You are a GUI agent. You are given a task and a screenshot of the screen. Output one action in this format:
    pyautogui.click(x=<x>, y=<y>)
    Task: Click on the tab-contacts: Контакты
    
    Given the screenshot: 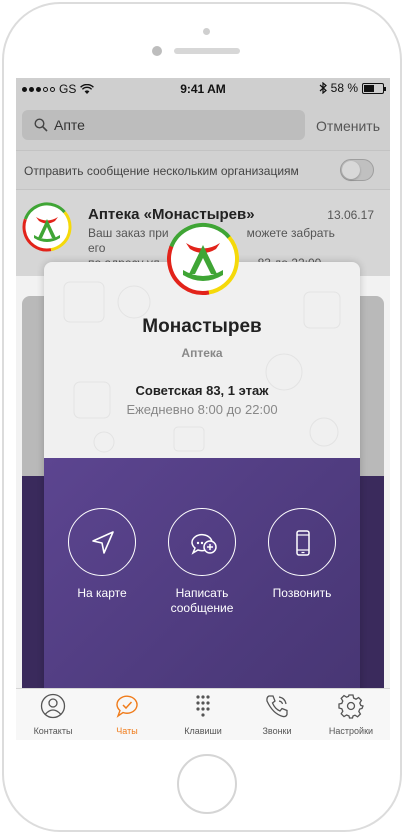 What is the action you would take?
    pyautogui.click(x=53, y=714)
    